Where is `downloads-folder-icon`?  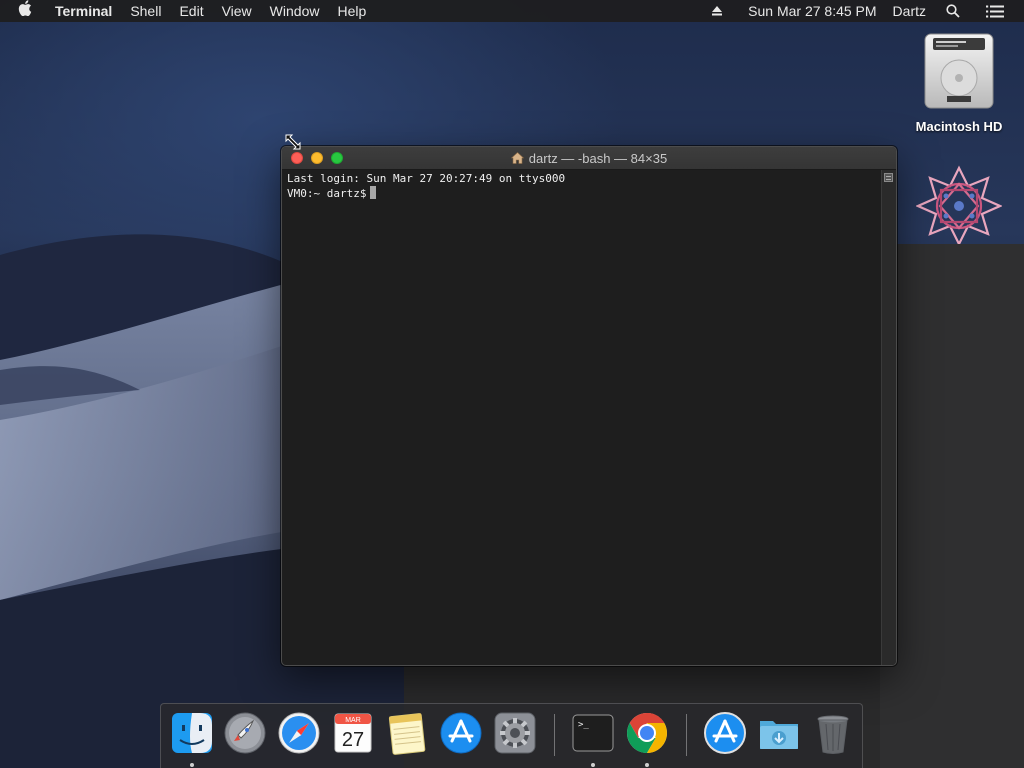 downloads-folder-icon is located at coordinates (779, 735).